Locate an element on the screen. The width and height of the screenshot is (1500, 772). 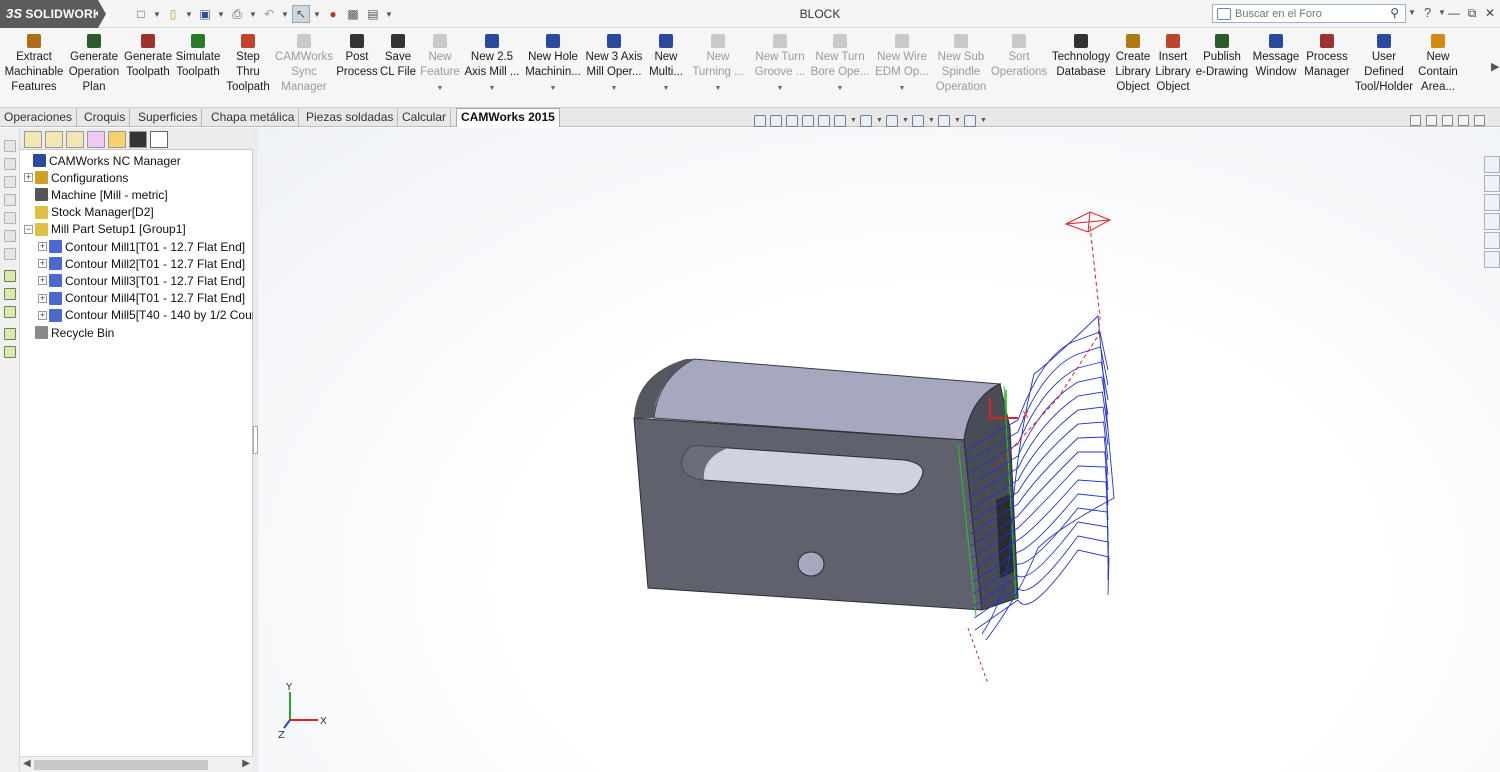
strip-edit-icon is located at coordinates (10, 276).